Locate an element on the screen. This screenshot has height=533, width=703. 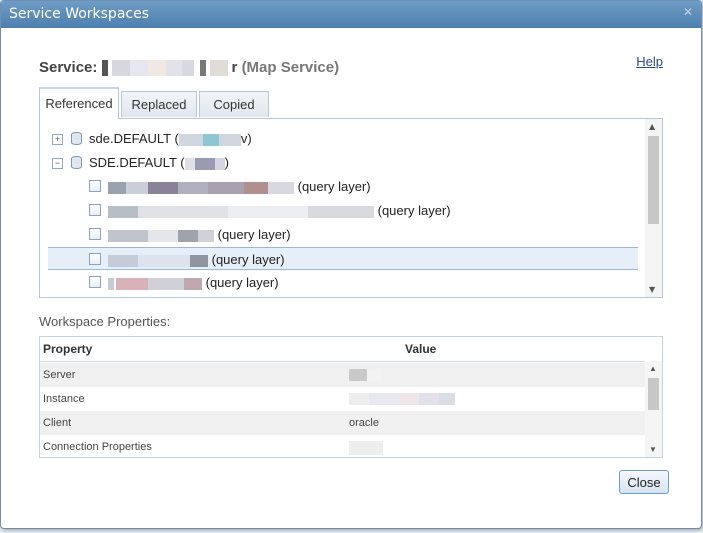
tree-layer-4: (query layer) is located at coordinates (343, 258).